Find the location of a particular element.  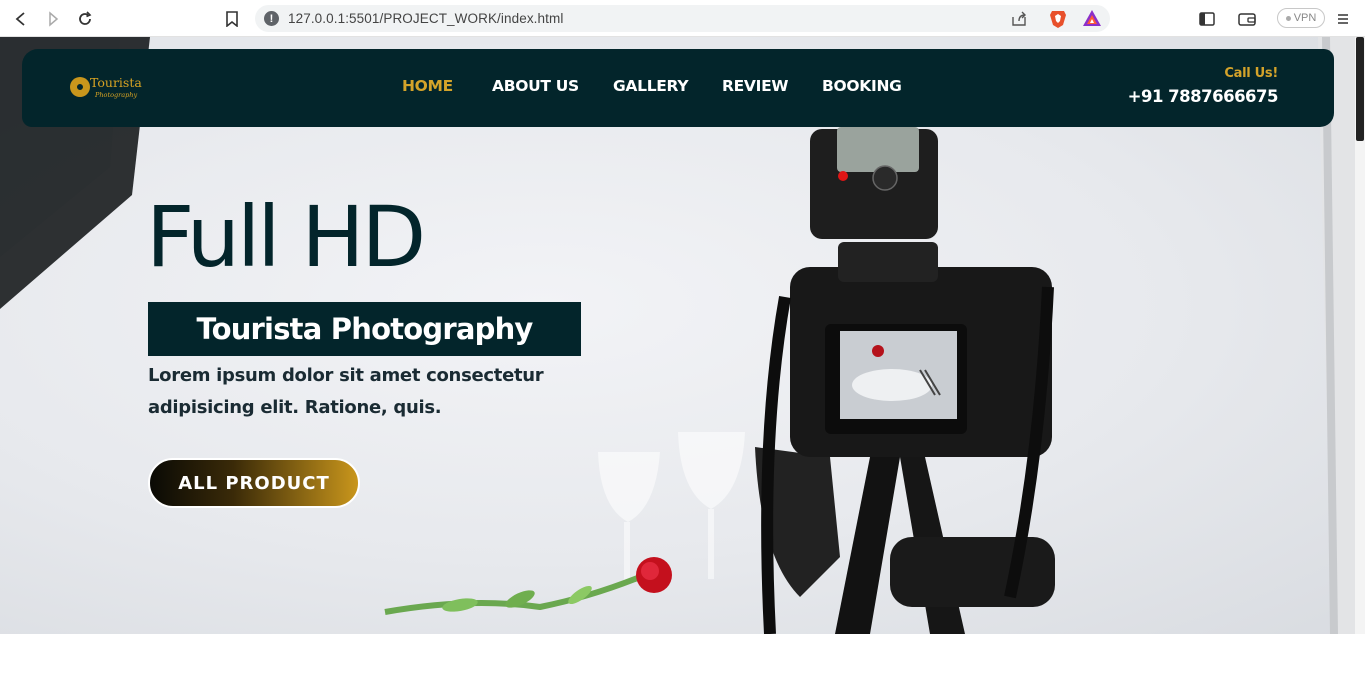

scrollbar-thumb is located at coordinates (1360, 89).